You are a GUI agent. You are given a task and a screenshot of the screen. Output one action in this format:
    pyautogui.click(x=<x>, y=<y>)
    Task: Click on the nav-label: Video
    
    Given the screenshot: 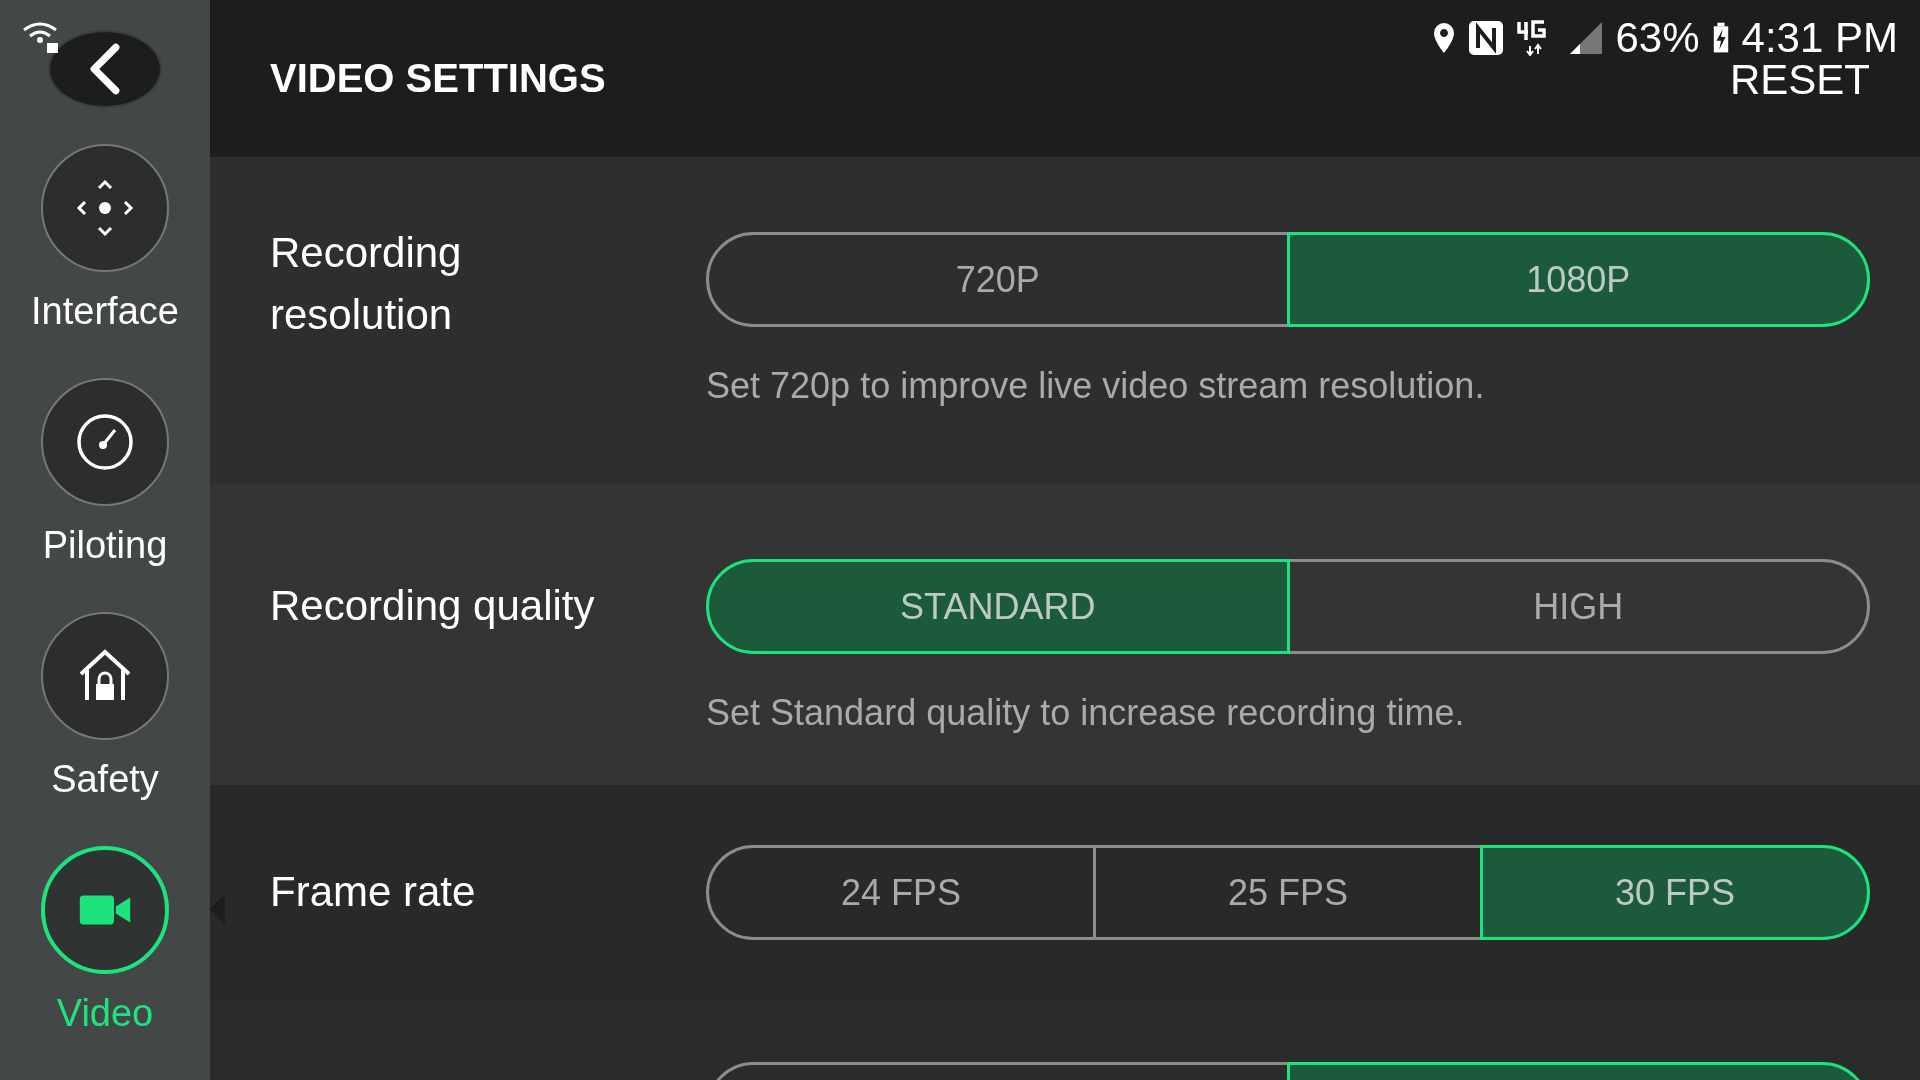 What is the action you would take?
    pyautogui.click(x=105, y=1013)
    